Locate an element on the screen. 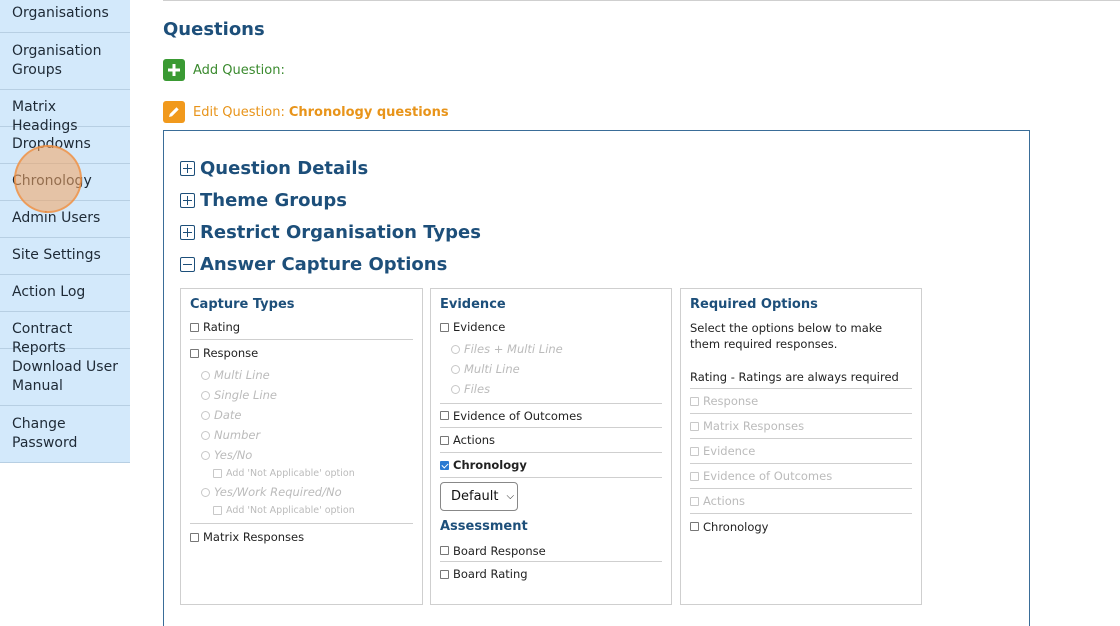 Image resolution: width=1120 pixels, height=626 pixels. section-answer-capture: Answer Capture Options is located at coordinates (313, 264).